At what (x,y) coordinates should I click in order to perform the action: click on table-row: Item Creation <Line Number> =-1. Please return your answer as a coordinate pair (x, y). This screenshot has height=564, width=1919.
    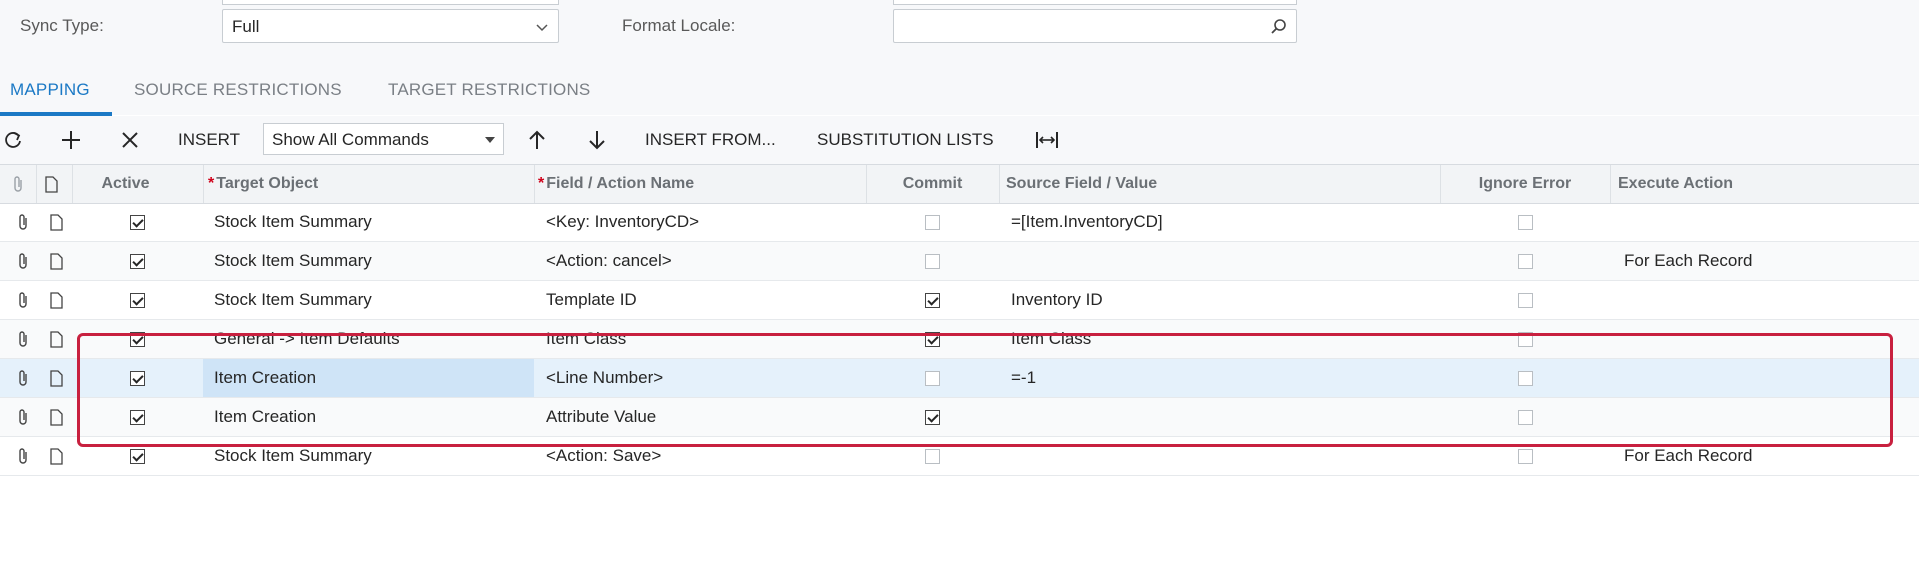
    Looking at the image, I should click on (959, 378).